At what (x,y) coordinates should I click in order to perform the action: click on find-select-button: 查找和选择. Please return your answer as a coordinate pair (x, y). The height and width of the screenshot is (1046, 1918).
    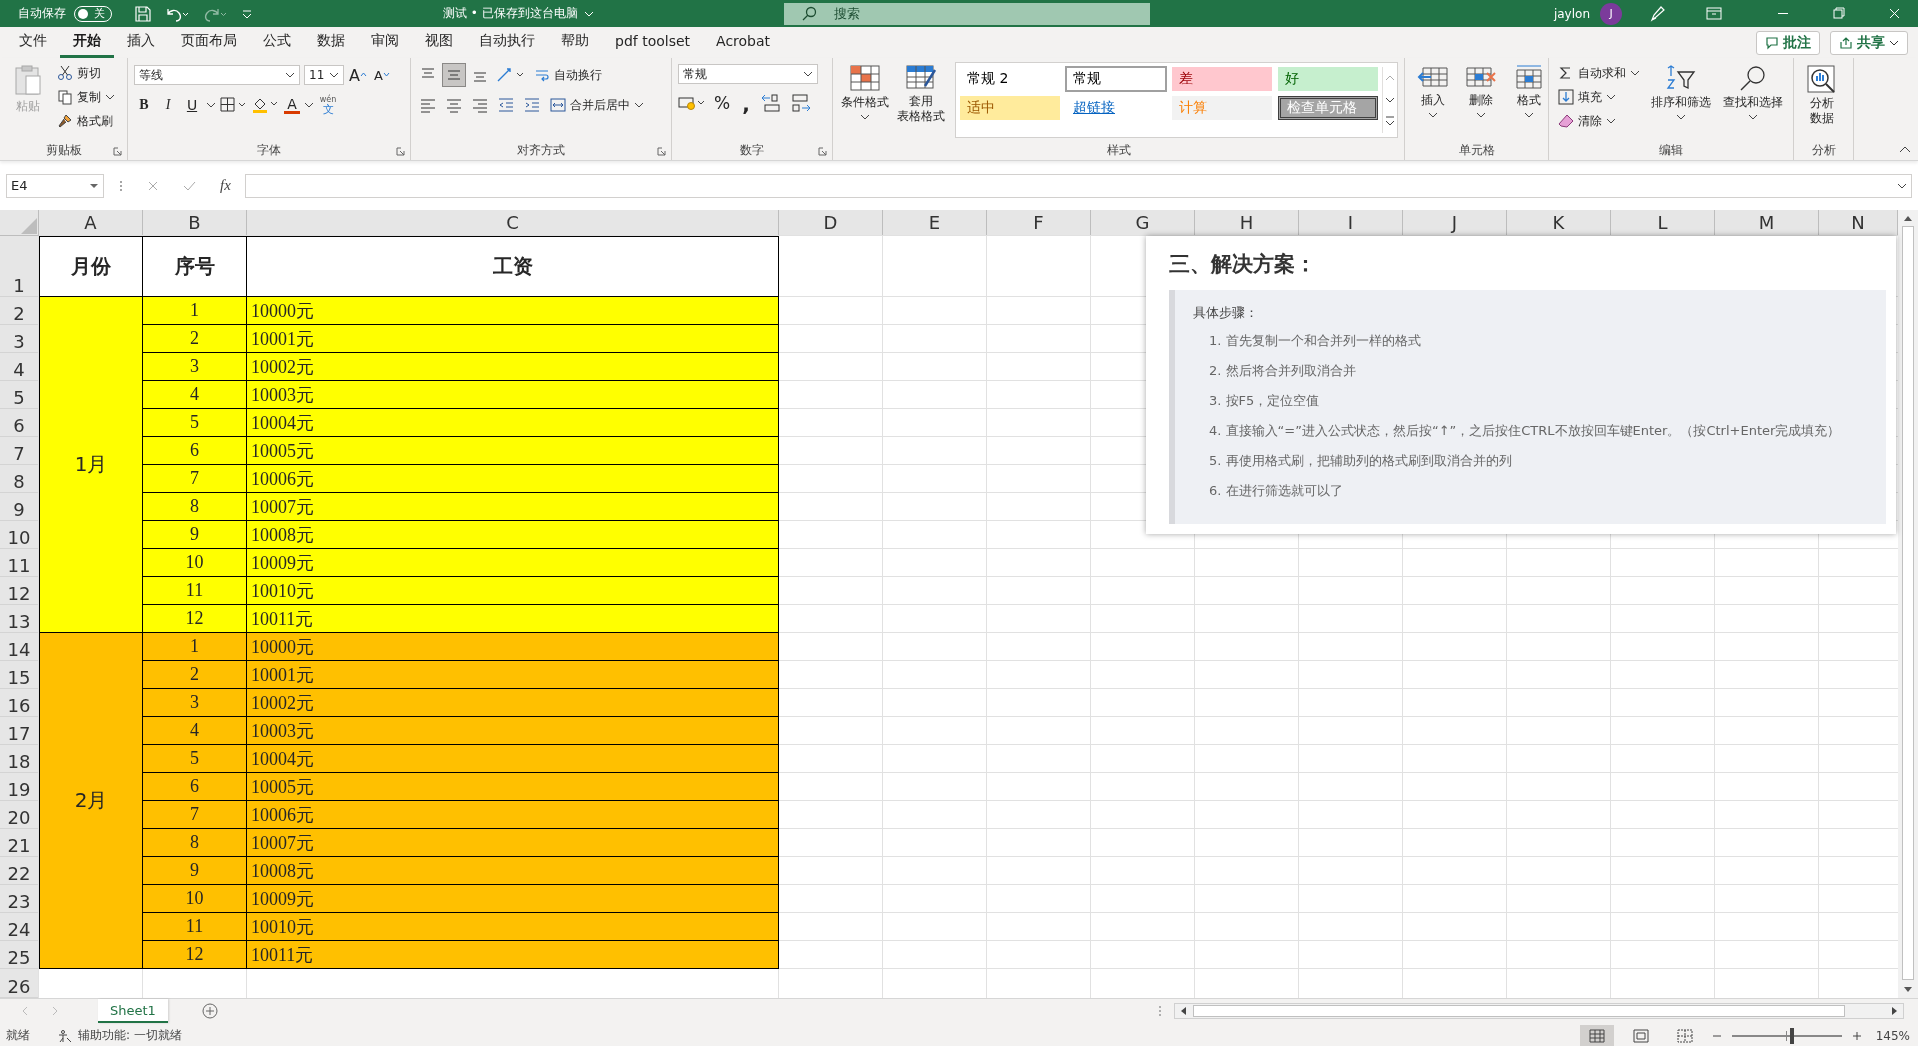
    Looking at the image, I should click on (1753, 92).